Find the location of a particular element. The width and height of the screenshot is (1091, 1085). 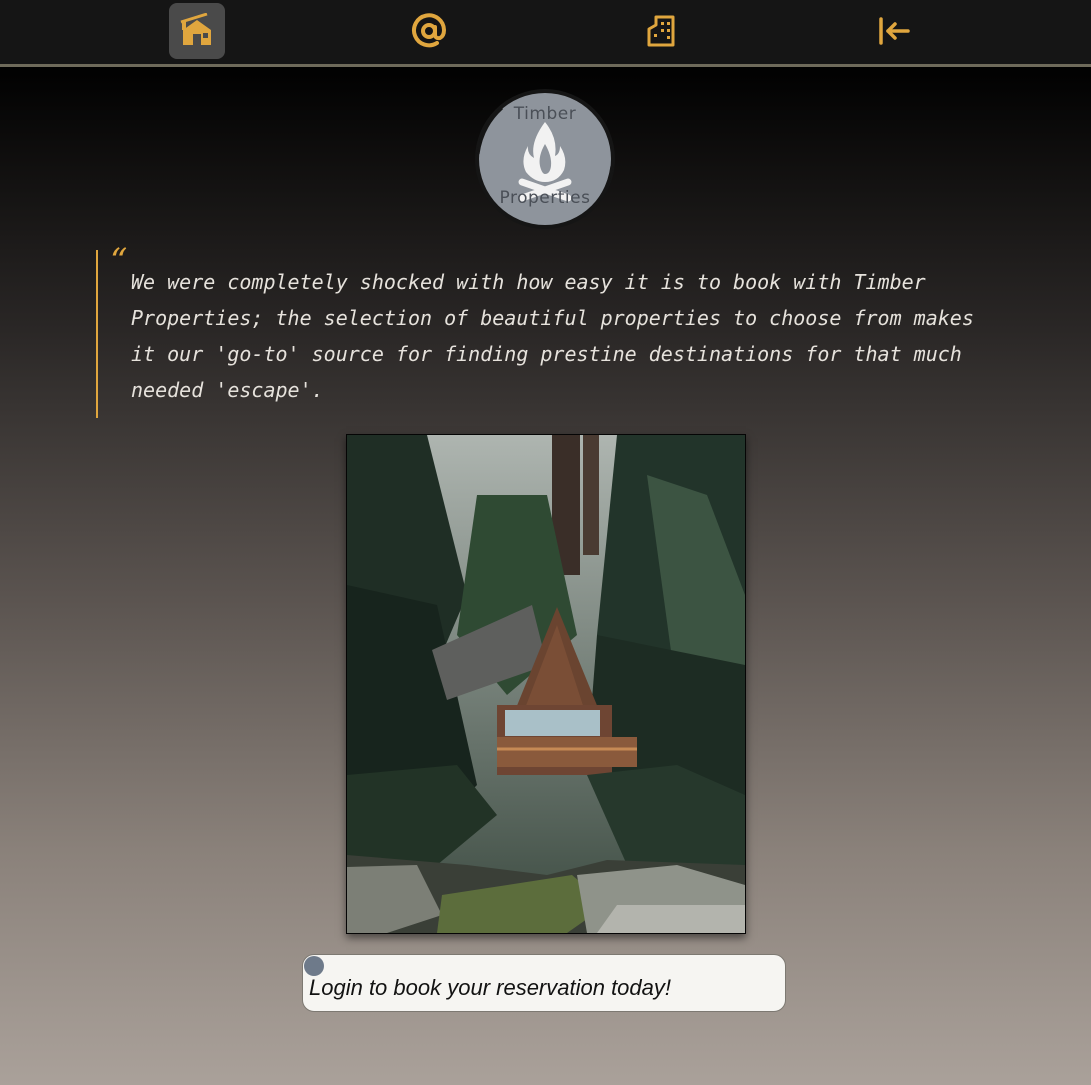

logo-top-text: Timber is located at coordinates (545, 114).